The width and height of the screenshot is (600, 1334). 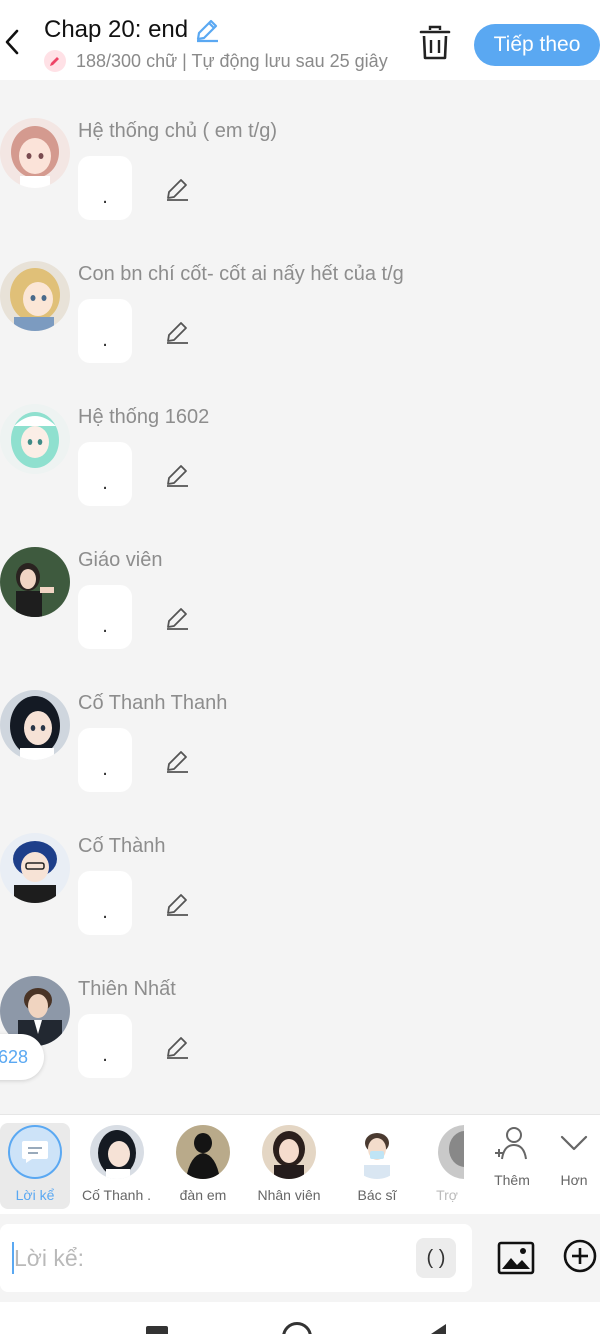 What do you see at coordinates (120, 560) in the screenshot?
I see `character-name: Giáo viên` at bounding box center [120, 560].